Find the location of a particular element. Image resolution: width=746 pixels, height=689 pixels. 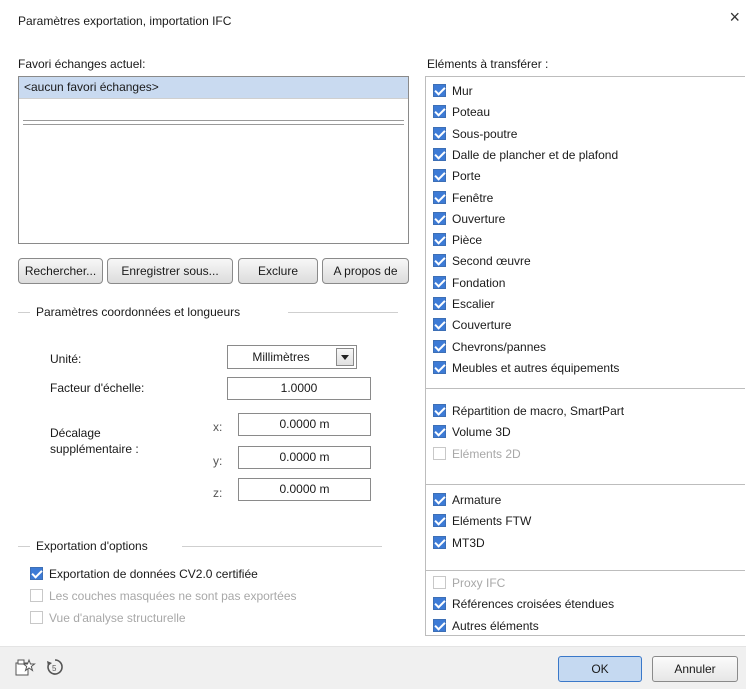

element-checkbox: Armature is located at coordinates (467, 499).